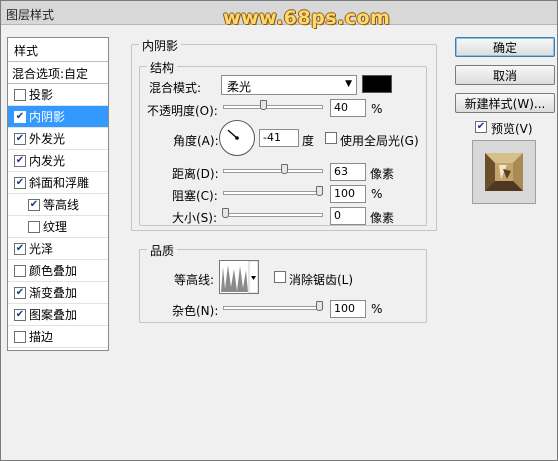 The height and width of the screenshot is (461, 558). What do you see at coordinates (505, 75) in the screenshot?
I see `cancel-button: 取消` at bounding box center [505, 75].